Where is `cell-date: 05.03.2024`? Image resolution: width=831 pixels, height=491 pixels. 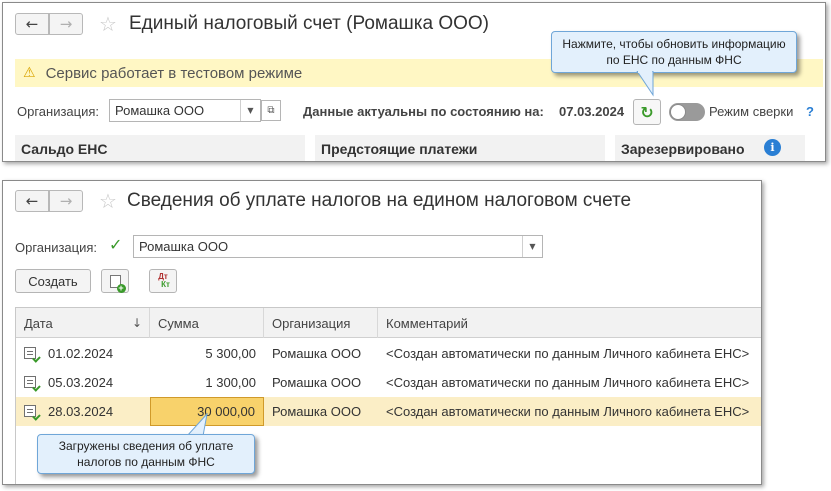 cell-date: 05.03.2024 is located at coordinates (81, 382).